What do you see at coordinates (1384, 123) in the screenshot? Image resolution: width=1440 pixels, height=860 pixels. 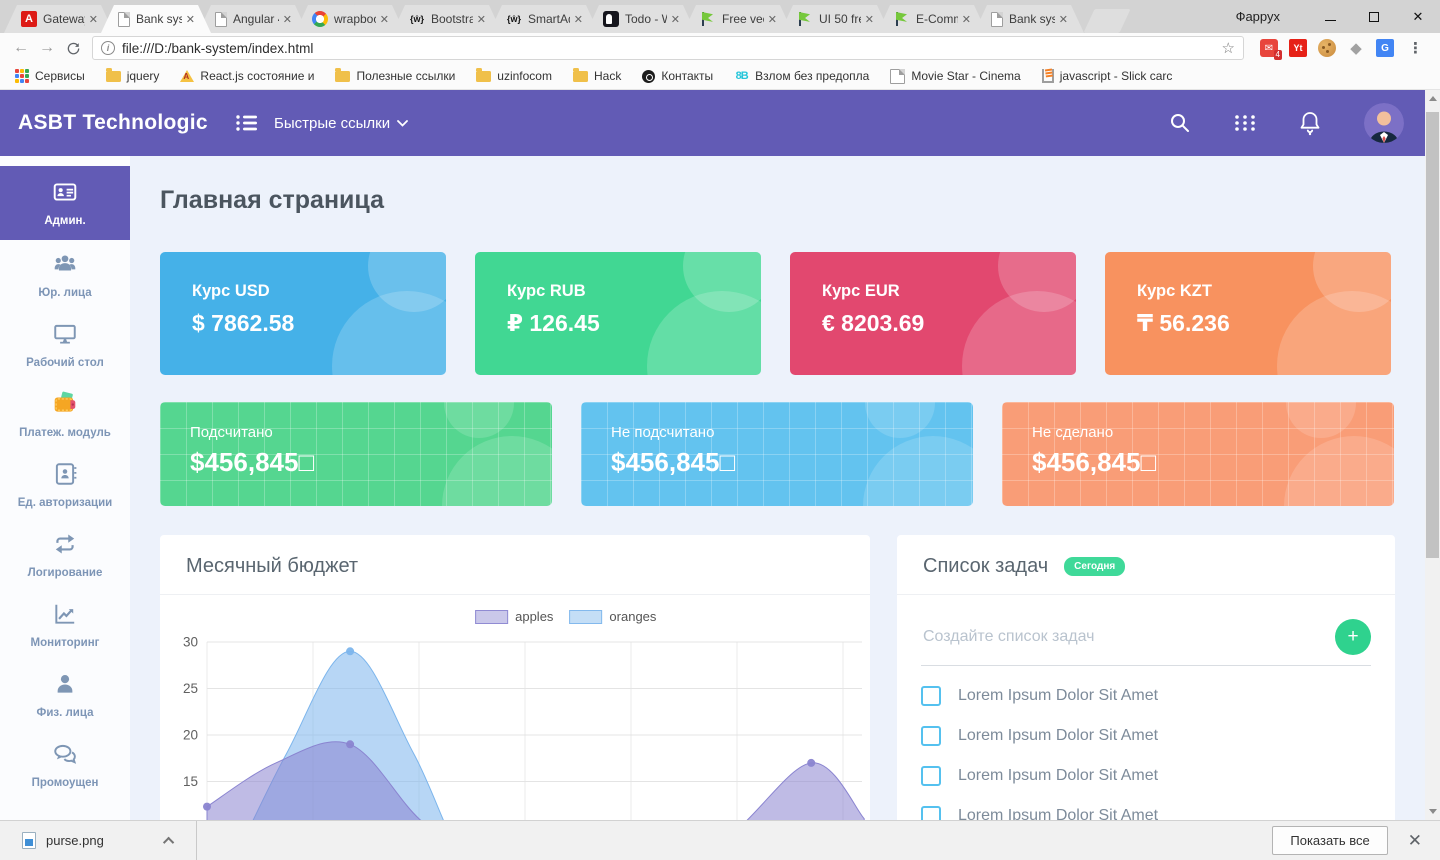 I see `user-avatar` at bounding box center [1384, 123].